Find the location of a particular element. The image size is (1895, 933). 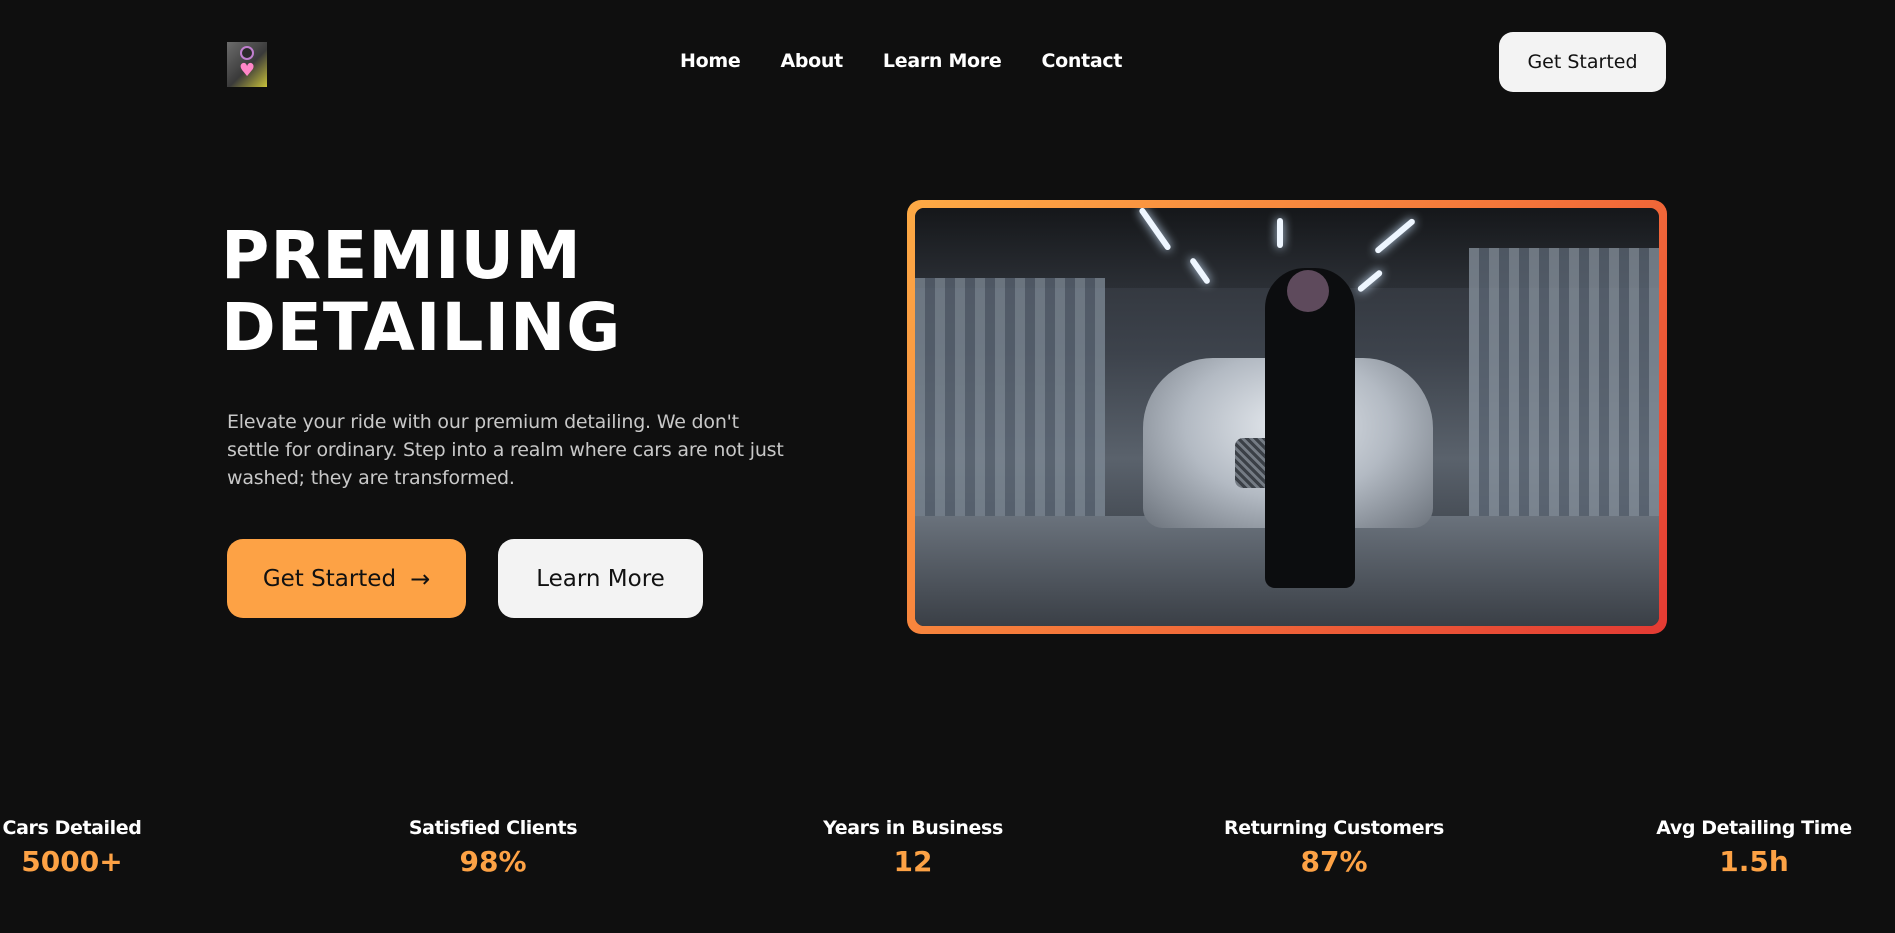

nav-link-about: About is located at coordinates (811, 61).